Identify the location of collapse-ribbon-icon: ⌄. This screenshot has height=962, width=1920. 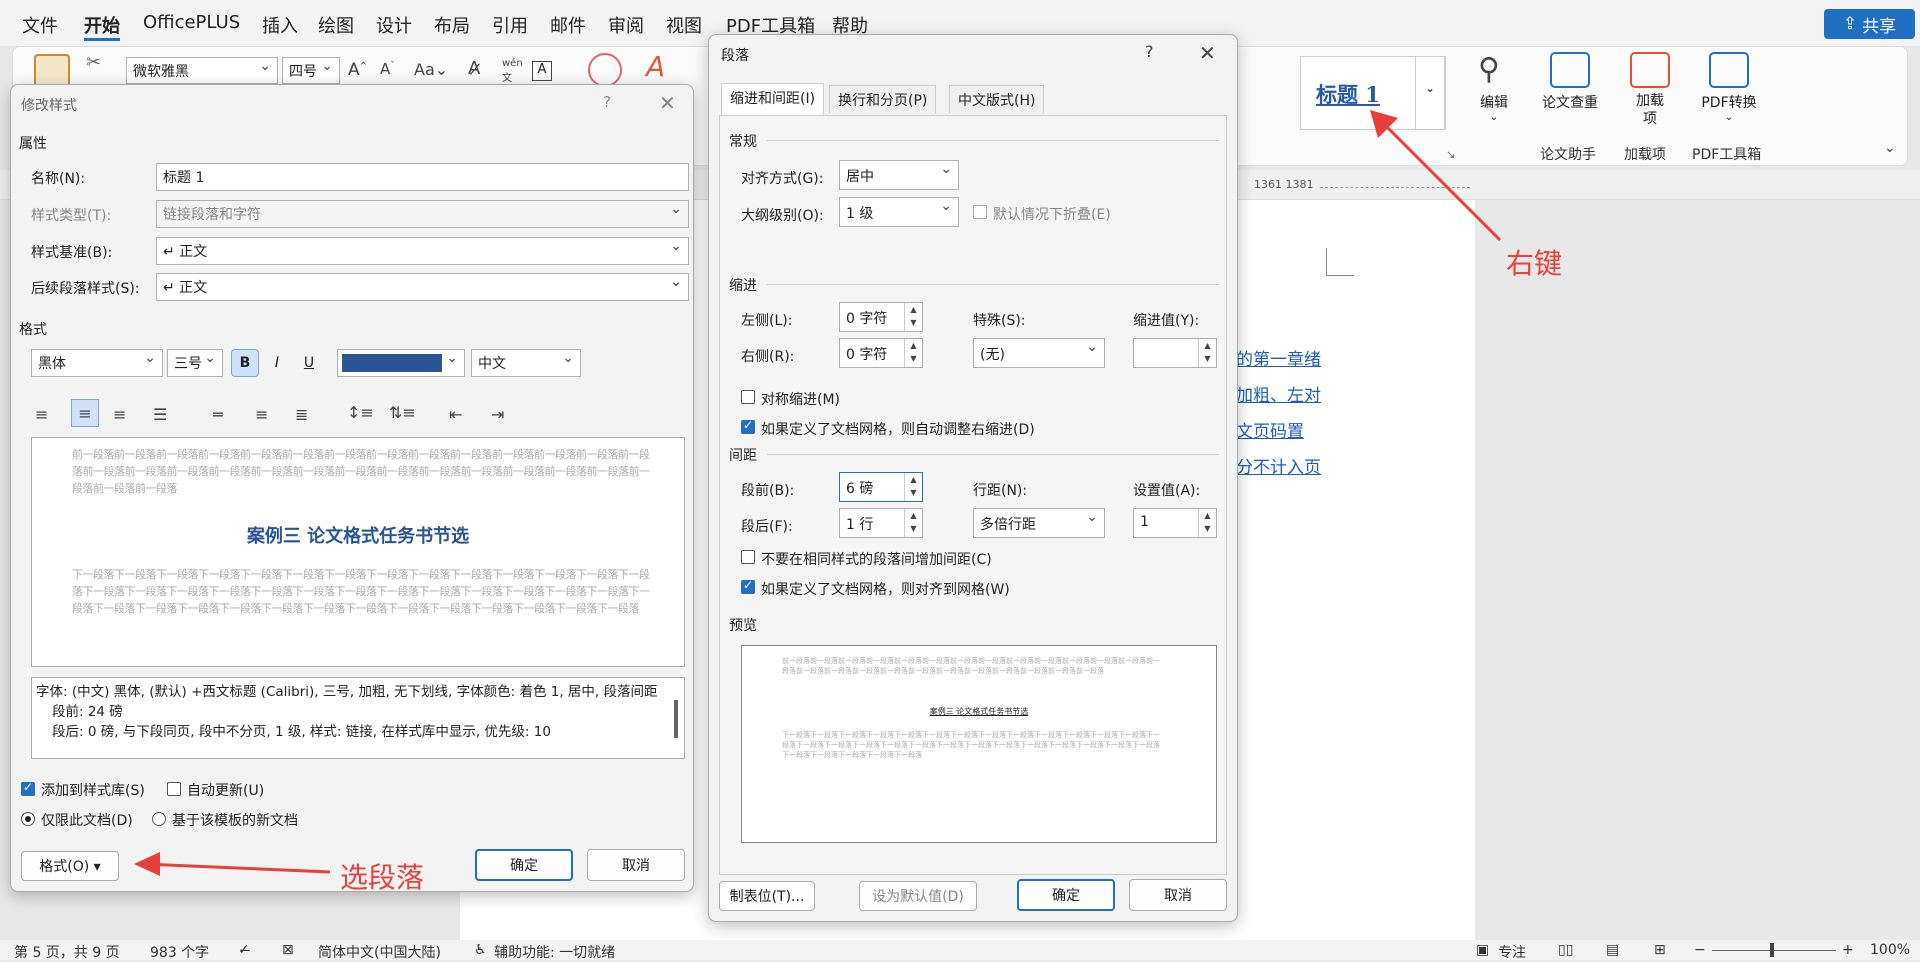
(1890, 148).